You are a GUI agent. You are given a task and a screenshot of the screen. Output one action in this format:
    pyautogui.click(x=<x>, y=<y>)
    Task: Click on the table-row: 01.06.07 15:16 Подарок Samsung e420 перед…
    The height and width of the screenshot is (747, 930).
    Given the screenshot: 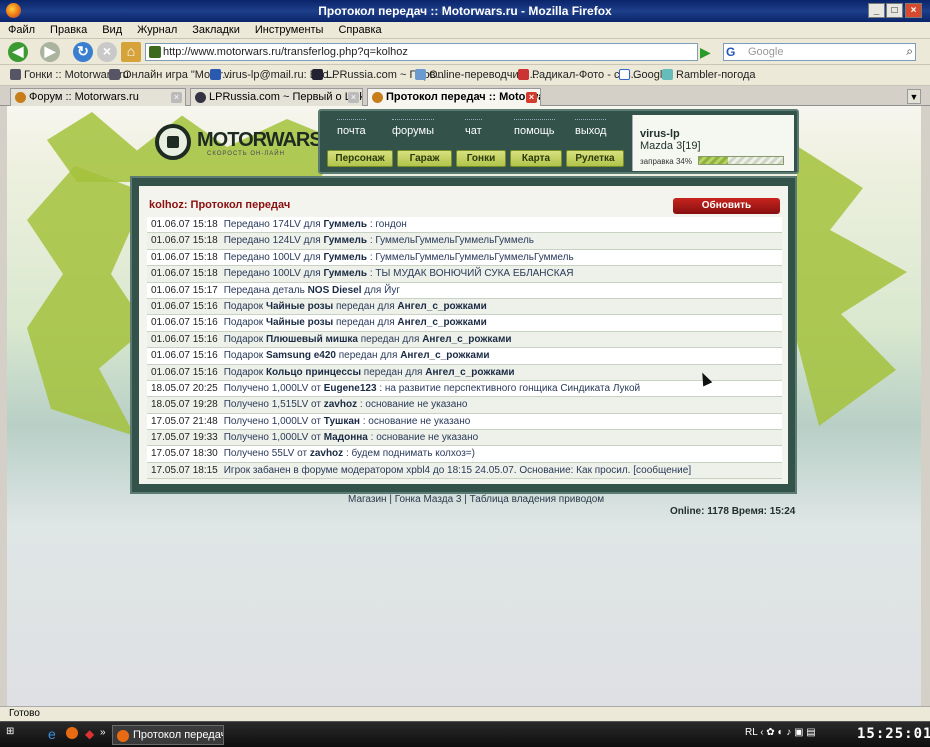 What is the action you would take?
    pyautogui.click(x=464, y=356)
    